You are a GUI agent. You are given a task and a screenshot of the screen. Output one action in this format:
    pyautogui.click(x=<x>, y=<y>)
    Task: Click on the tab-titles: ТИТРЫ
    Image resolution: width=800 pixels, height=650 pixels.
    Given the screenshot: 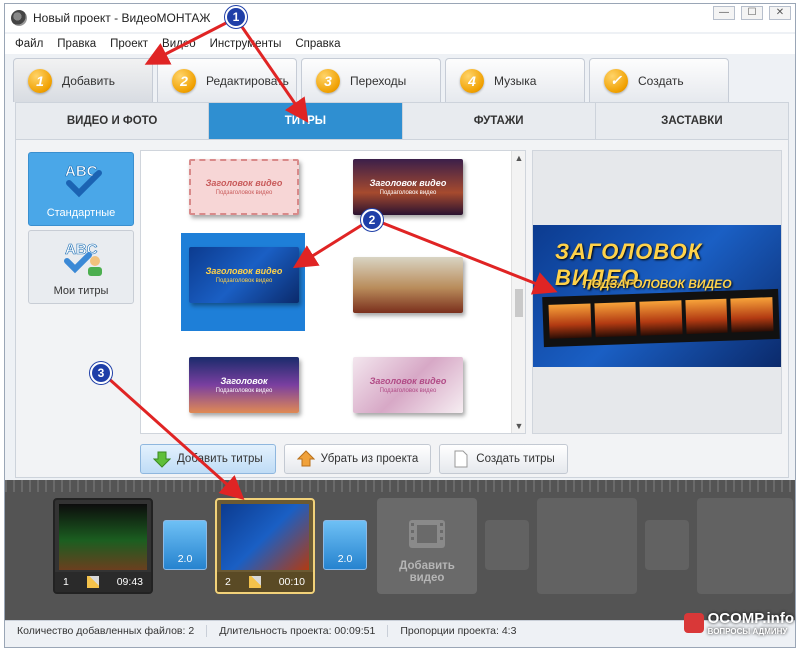 What is the action you would take?
    pyautogui.click(x=306, y=121)
    